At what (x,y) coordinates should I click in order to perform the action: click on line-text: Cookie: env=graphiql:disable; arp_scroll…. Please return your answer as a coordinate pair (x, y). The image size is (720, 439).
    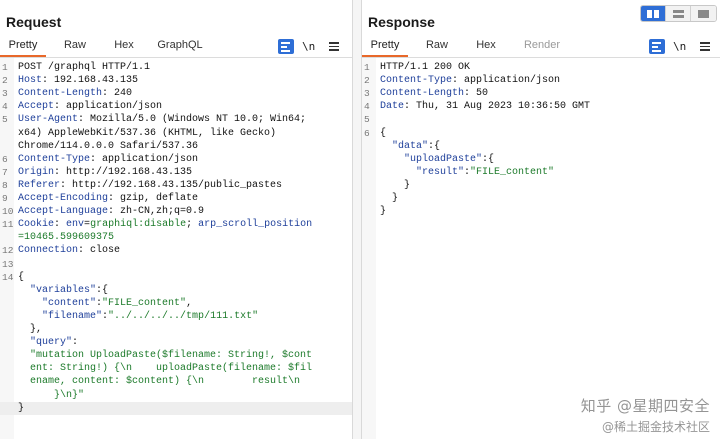
    Looking at the image, I should click on (165, 225).